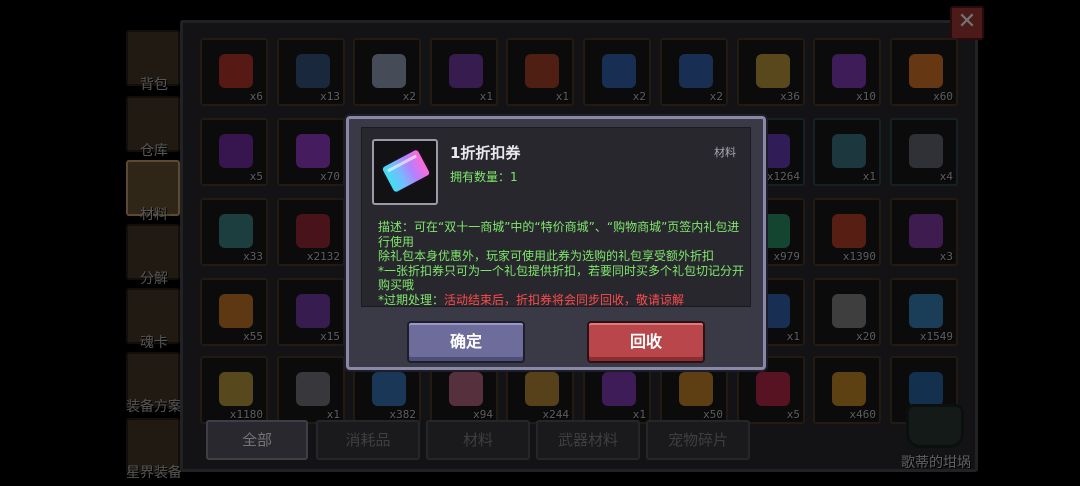  I want to click on banner-icon, so click(313, 71).